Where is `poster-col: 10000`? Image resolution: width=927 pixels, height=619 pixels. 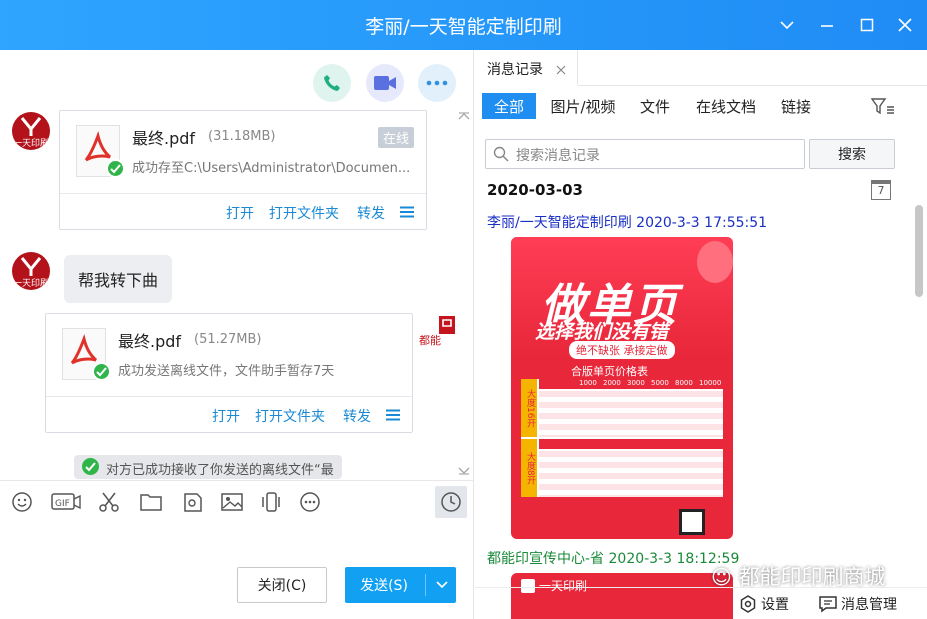 poster-col: 10000 is located at coordinates (710, 383).